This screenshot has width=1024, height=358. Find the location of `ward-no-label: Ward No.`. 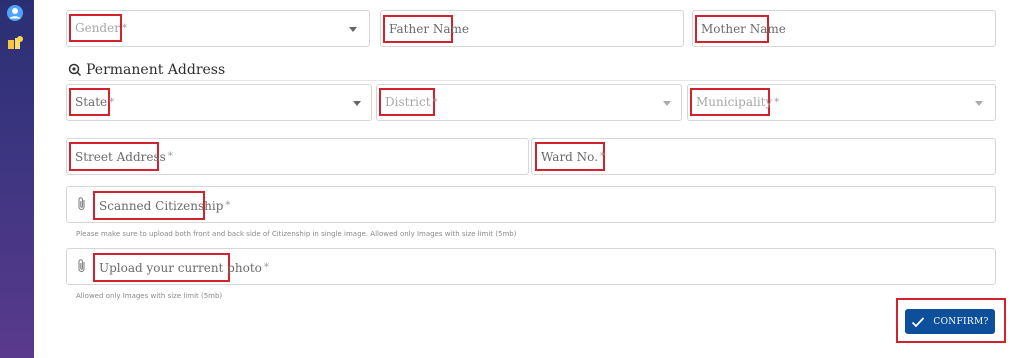

ward-no-label: Ward No. is located at coordinates (570, 156).